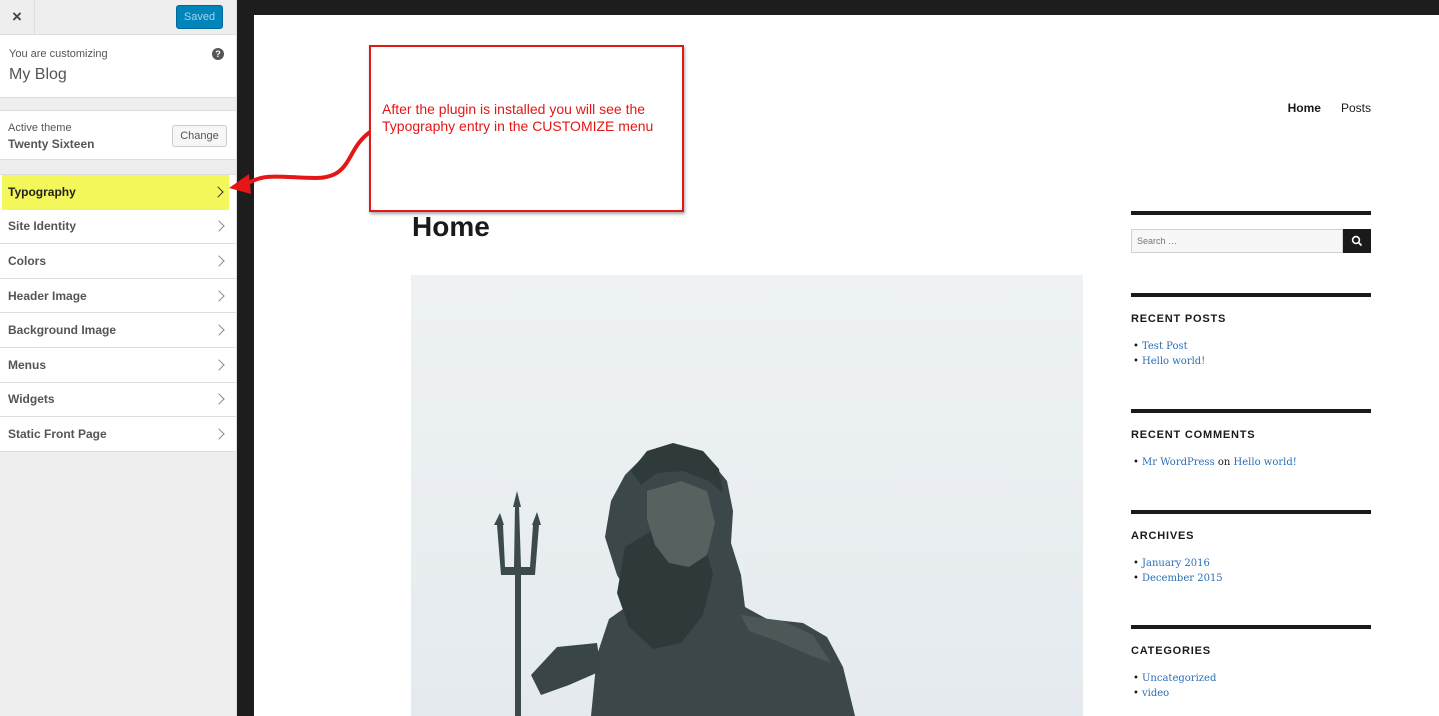 Image resolution: width=1439 pixels, height=716 pixels. Describe the element at coordinates (118, 296) in the screenshot. I see `panel-header-image: Header Image` at that location.